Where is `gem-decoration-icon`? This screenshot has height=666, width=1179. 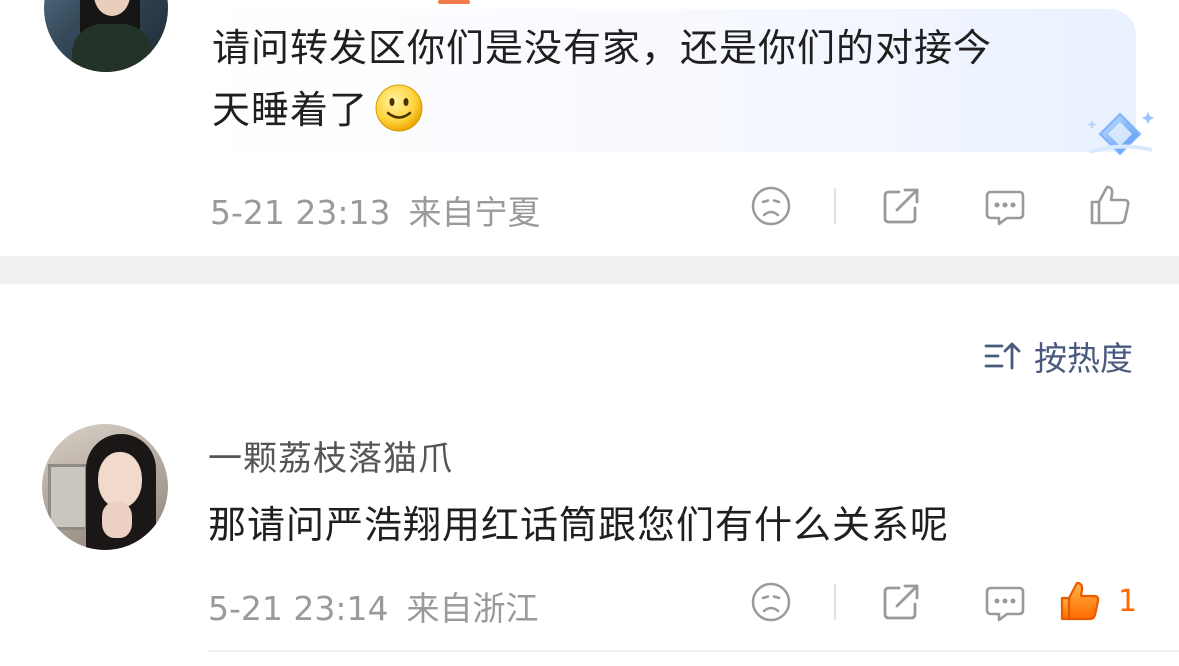 gem-decoration-icon is located at coordinates (1120, 134).